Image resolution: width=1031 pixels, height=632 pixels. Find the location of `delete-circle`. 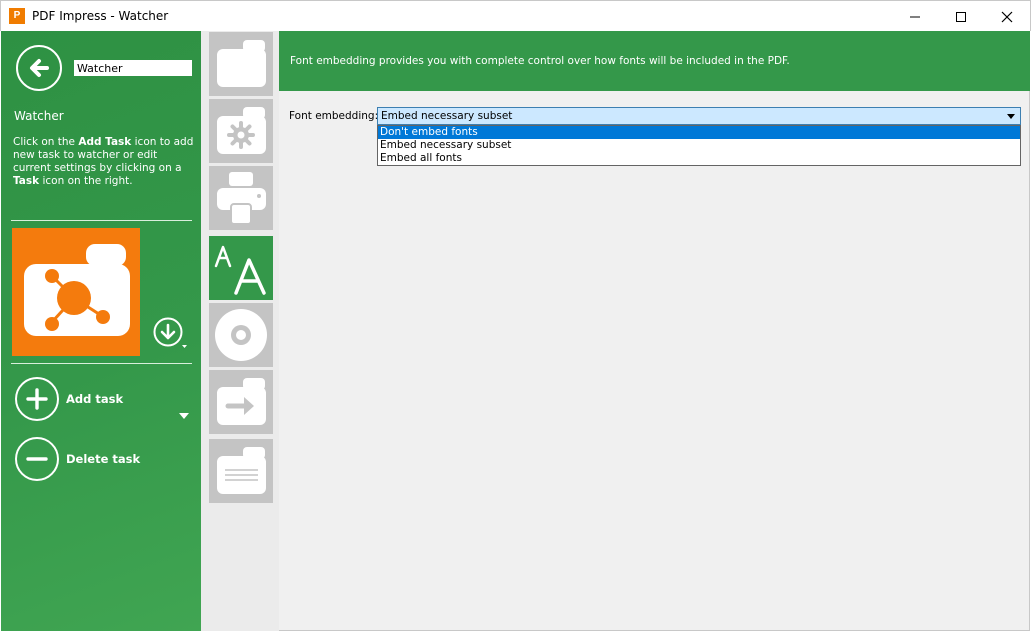

delete-circle is located at coordinates (37, 459).